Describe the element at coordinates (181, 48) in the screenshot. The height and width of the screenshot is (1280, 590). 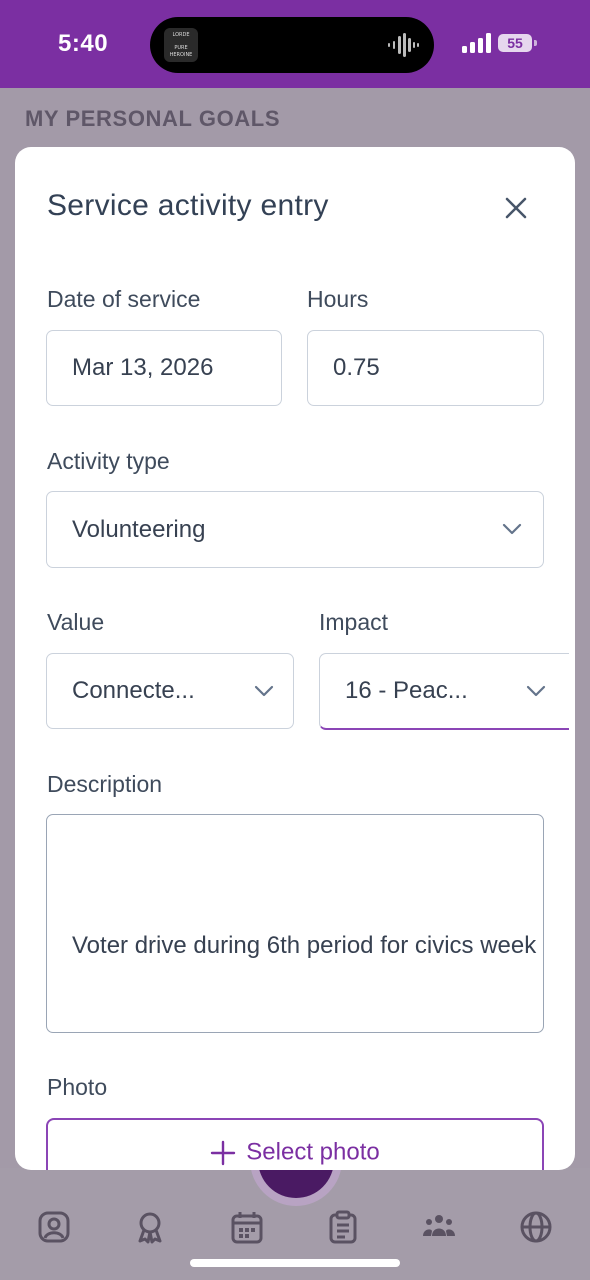
I see `album-art-line2: PURE` at that location.